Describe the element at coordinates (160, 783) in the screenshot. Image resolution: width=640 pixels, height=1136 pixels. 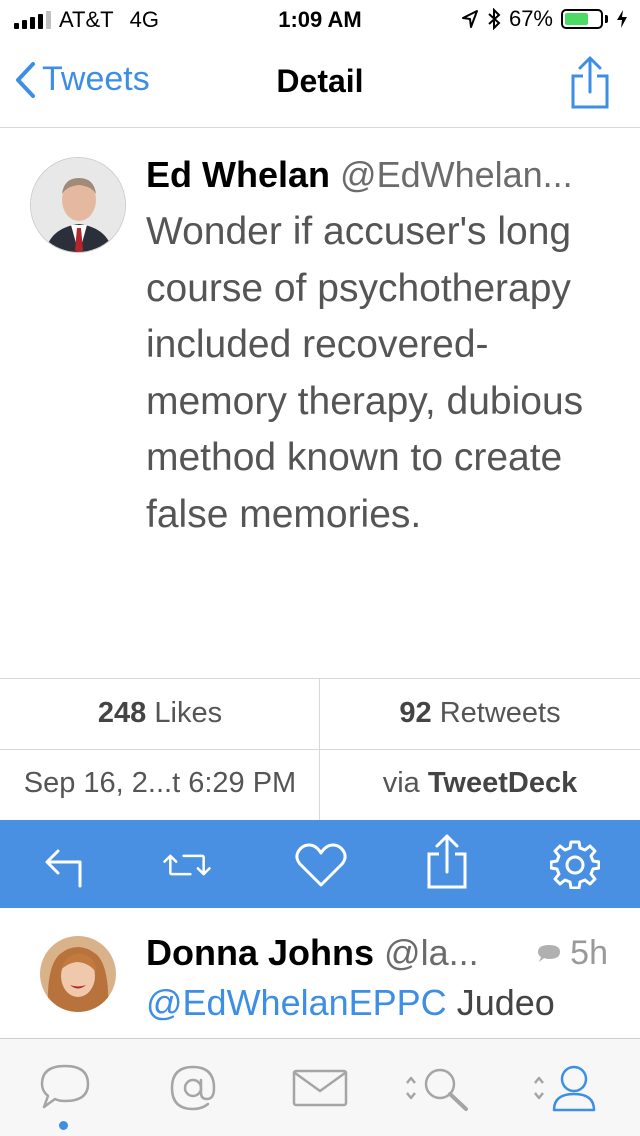
I see `tweet-date: Sep 16, 2...t 6:29 PM` at that location.